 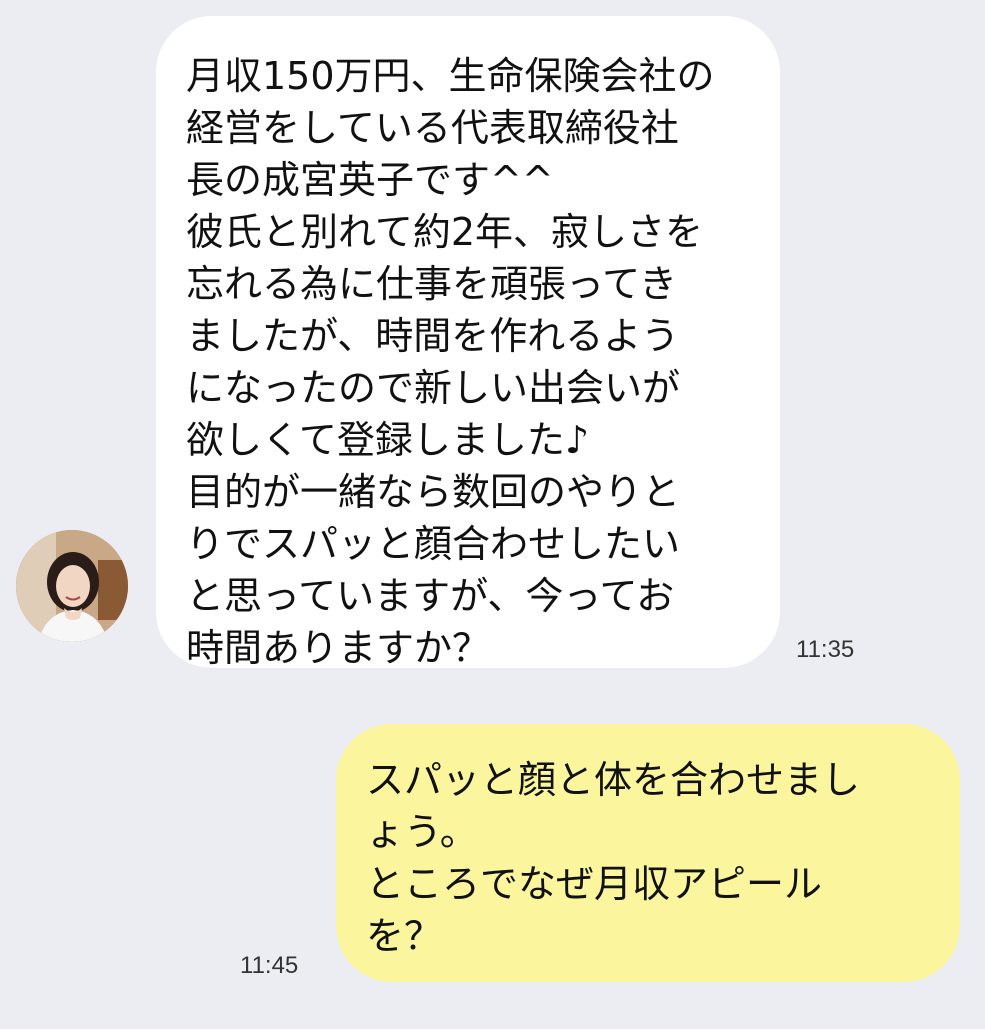 What do you see at coordinates (613, 858) in the screenshot?
I see `outgoing-message-text: スパッと顔と体を合わせまし ょう。 ところでなぜ月収アピール を？` at bounding box center [613, 858].